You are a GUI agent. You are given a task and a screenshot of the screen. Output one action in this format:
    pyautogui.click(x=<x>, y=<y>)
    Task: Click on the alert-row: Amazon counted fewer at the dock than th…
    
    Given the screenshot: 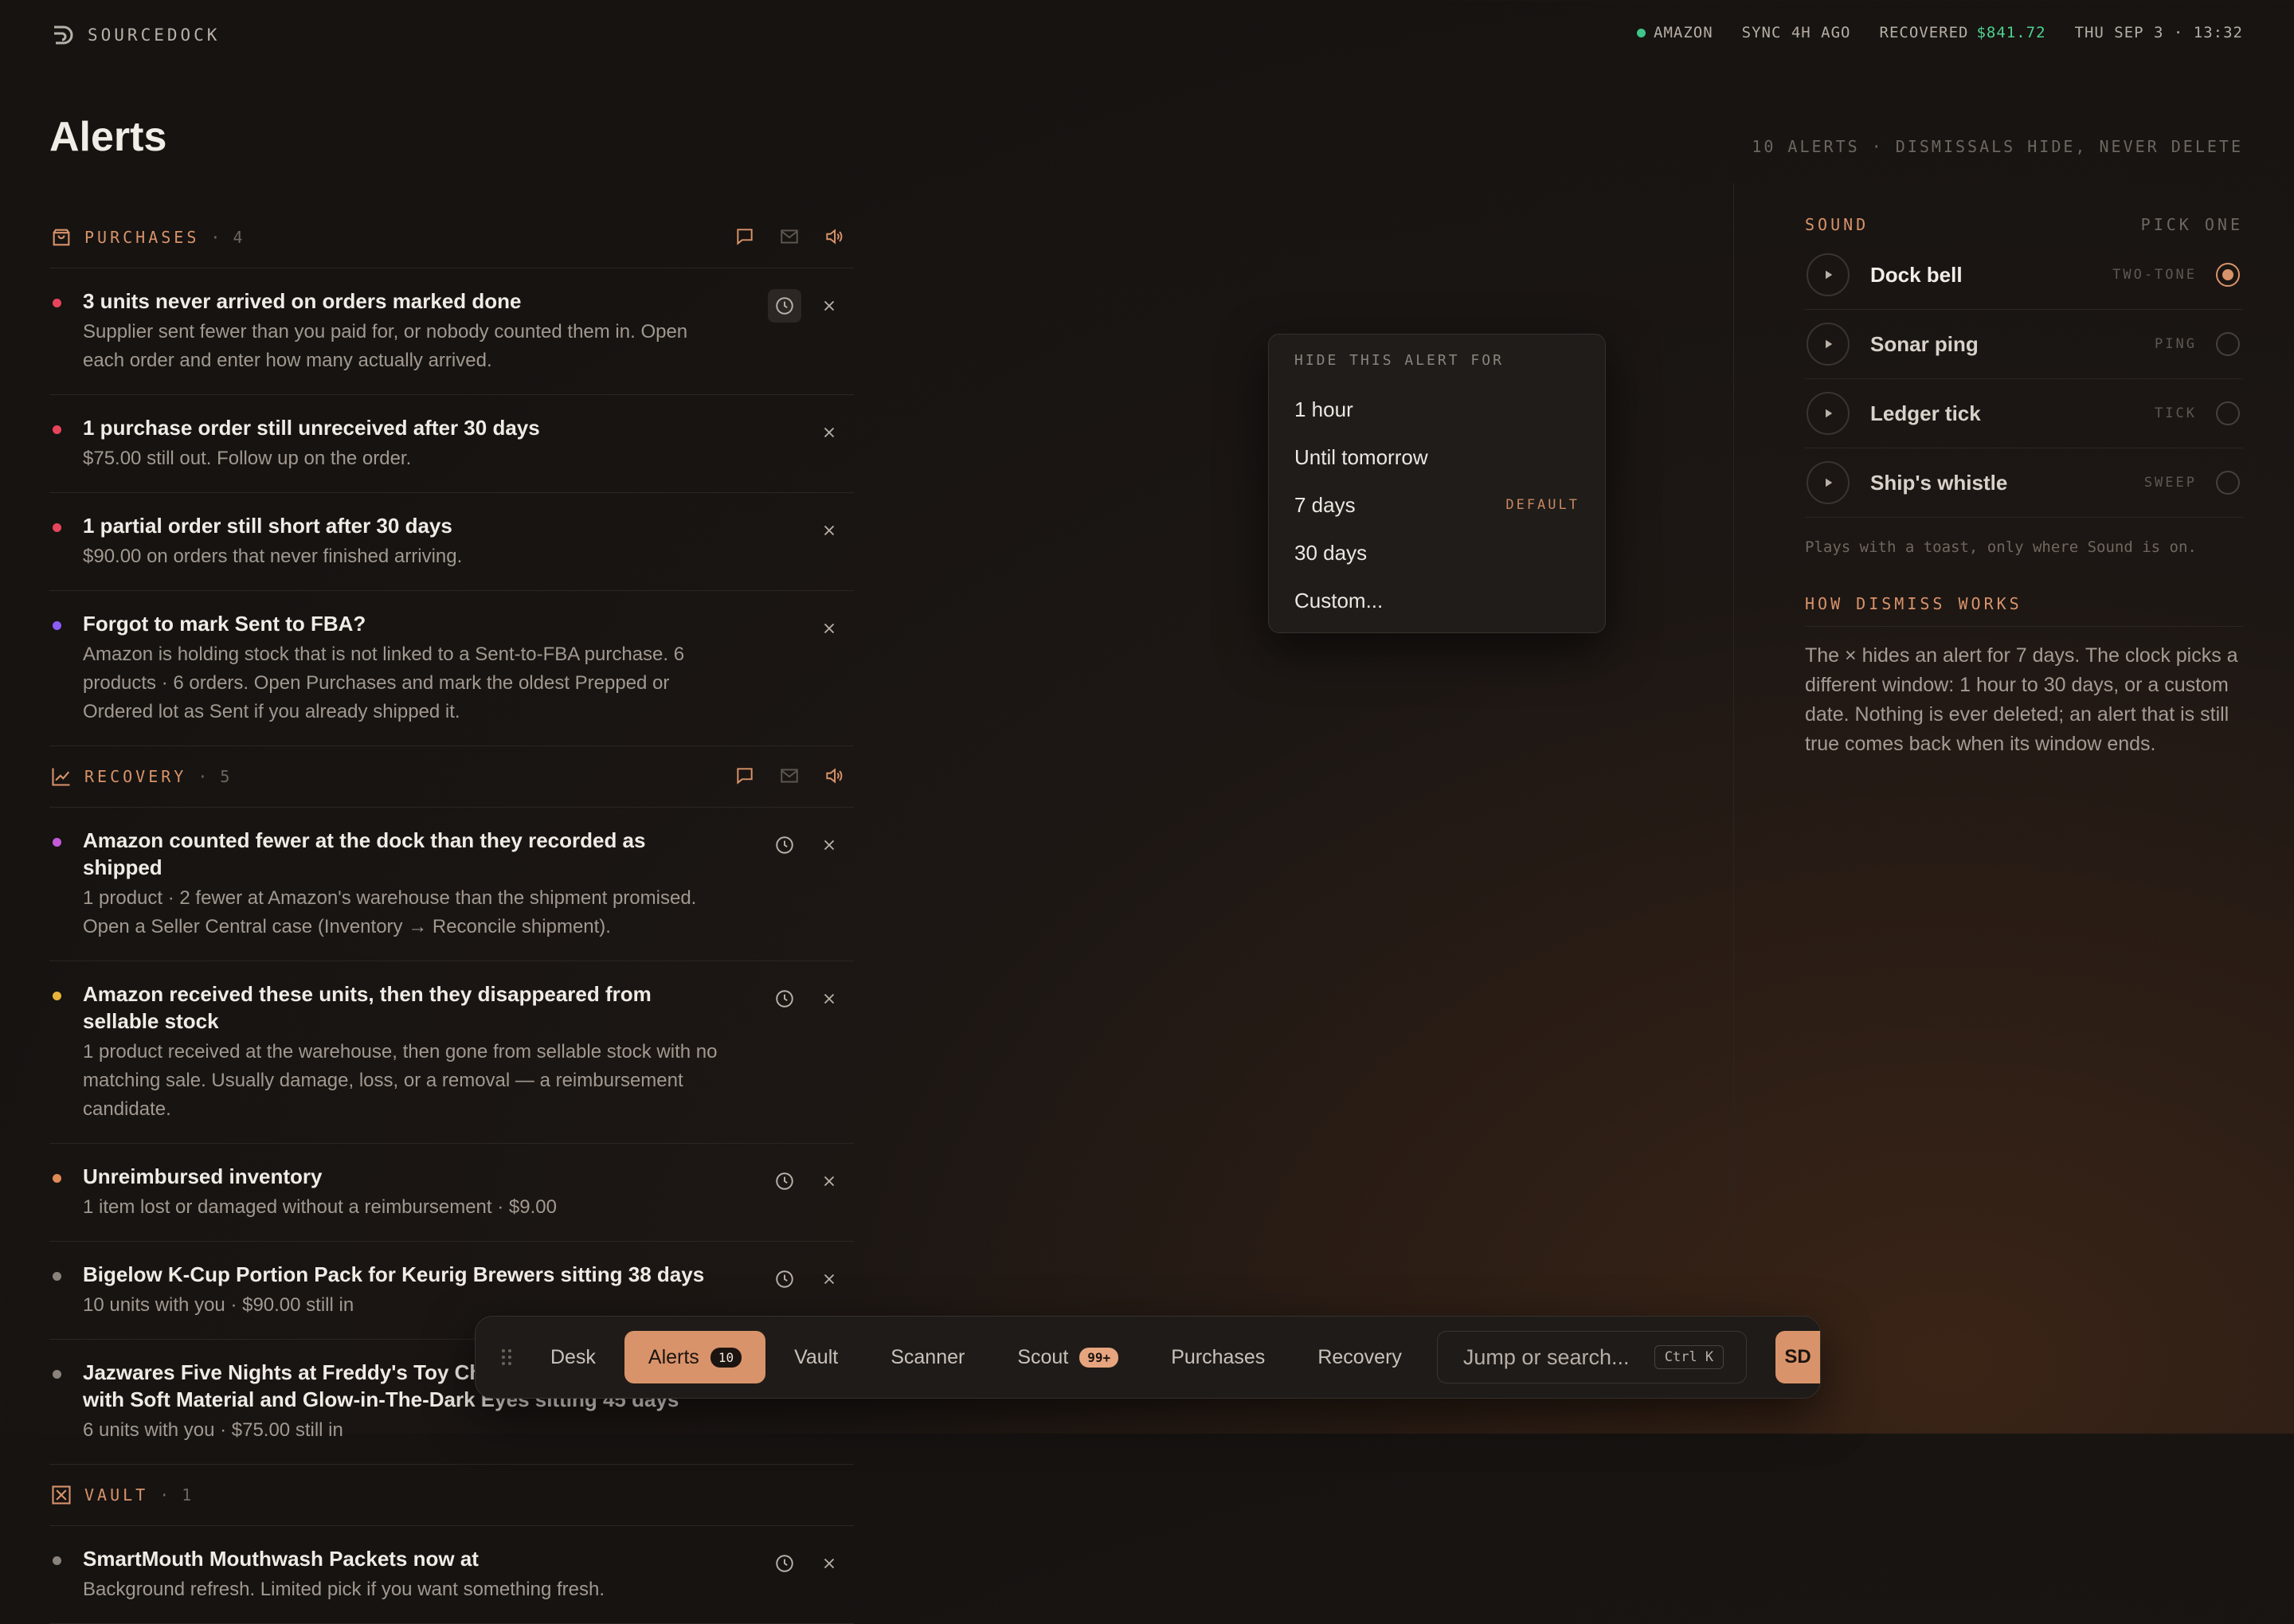 What is the action you would take?
    pyautogui.click(x=451, y=884)
    